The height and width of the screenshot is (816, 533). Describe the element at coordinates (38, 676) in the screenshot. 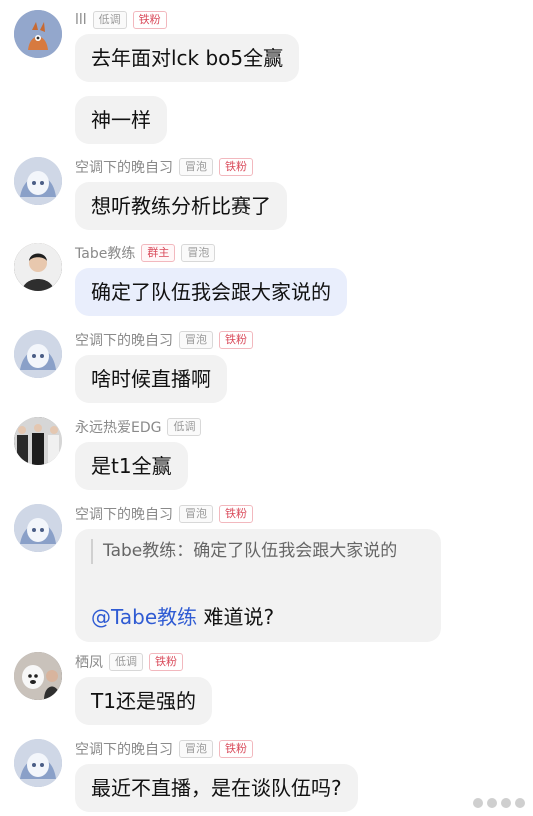

I see `dog-avatar` at that location.